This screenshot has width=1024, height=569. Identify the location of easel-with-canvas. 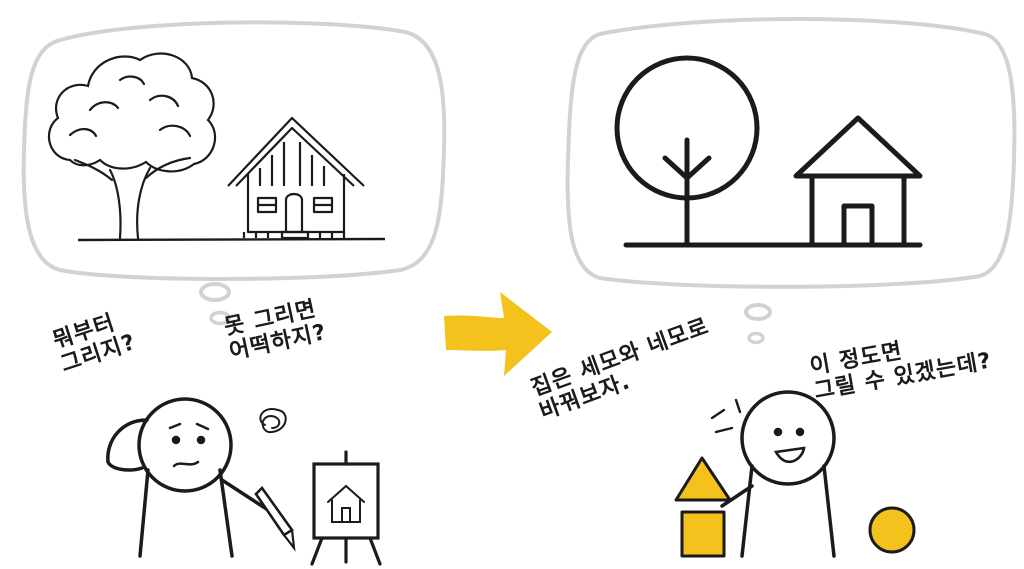
(346, 508).